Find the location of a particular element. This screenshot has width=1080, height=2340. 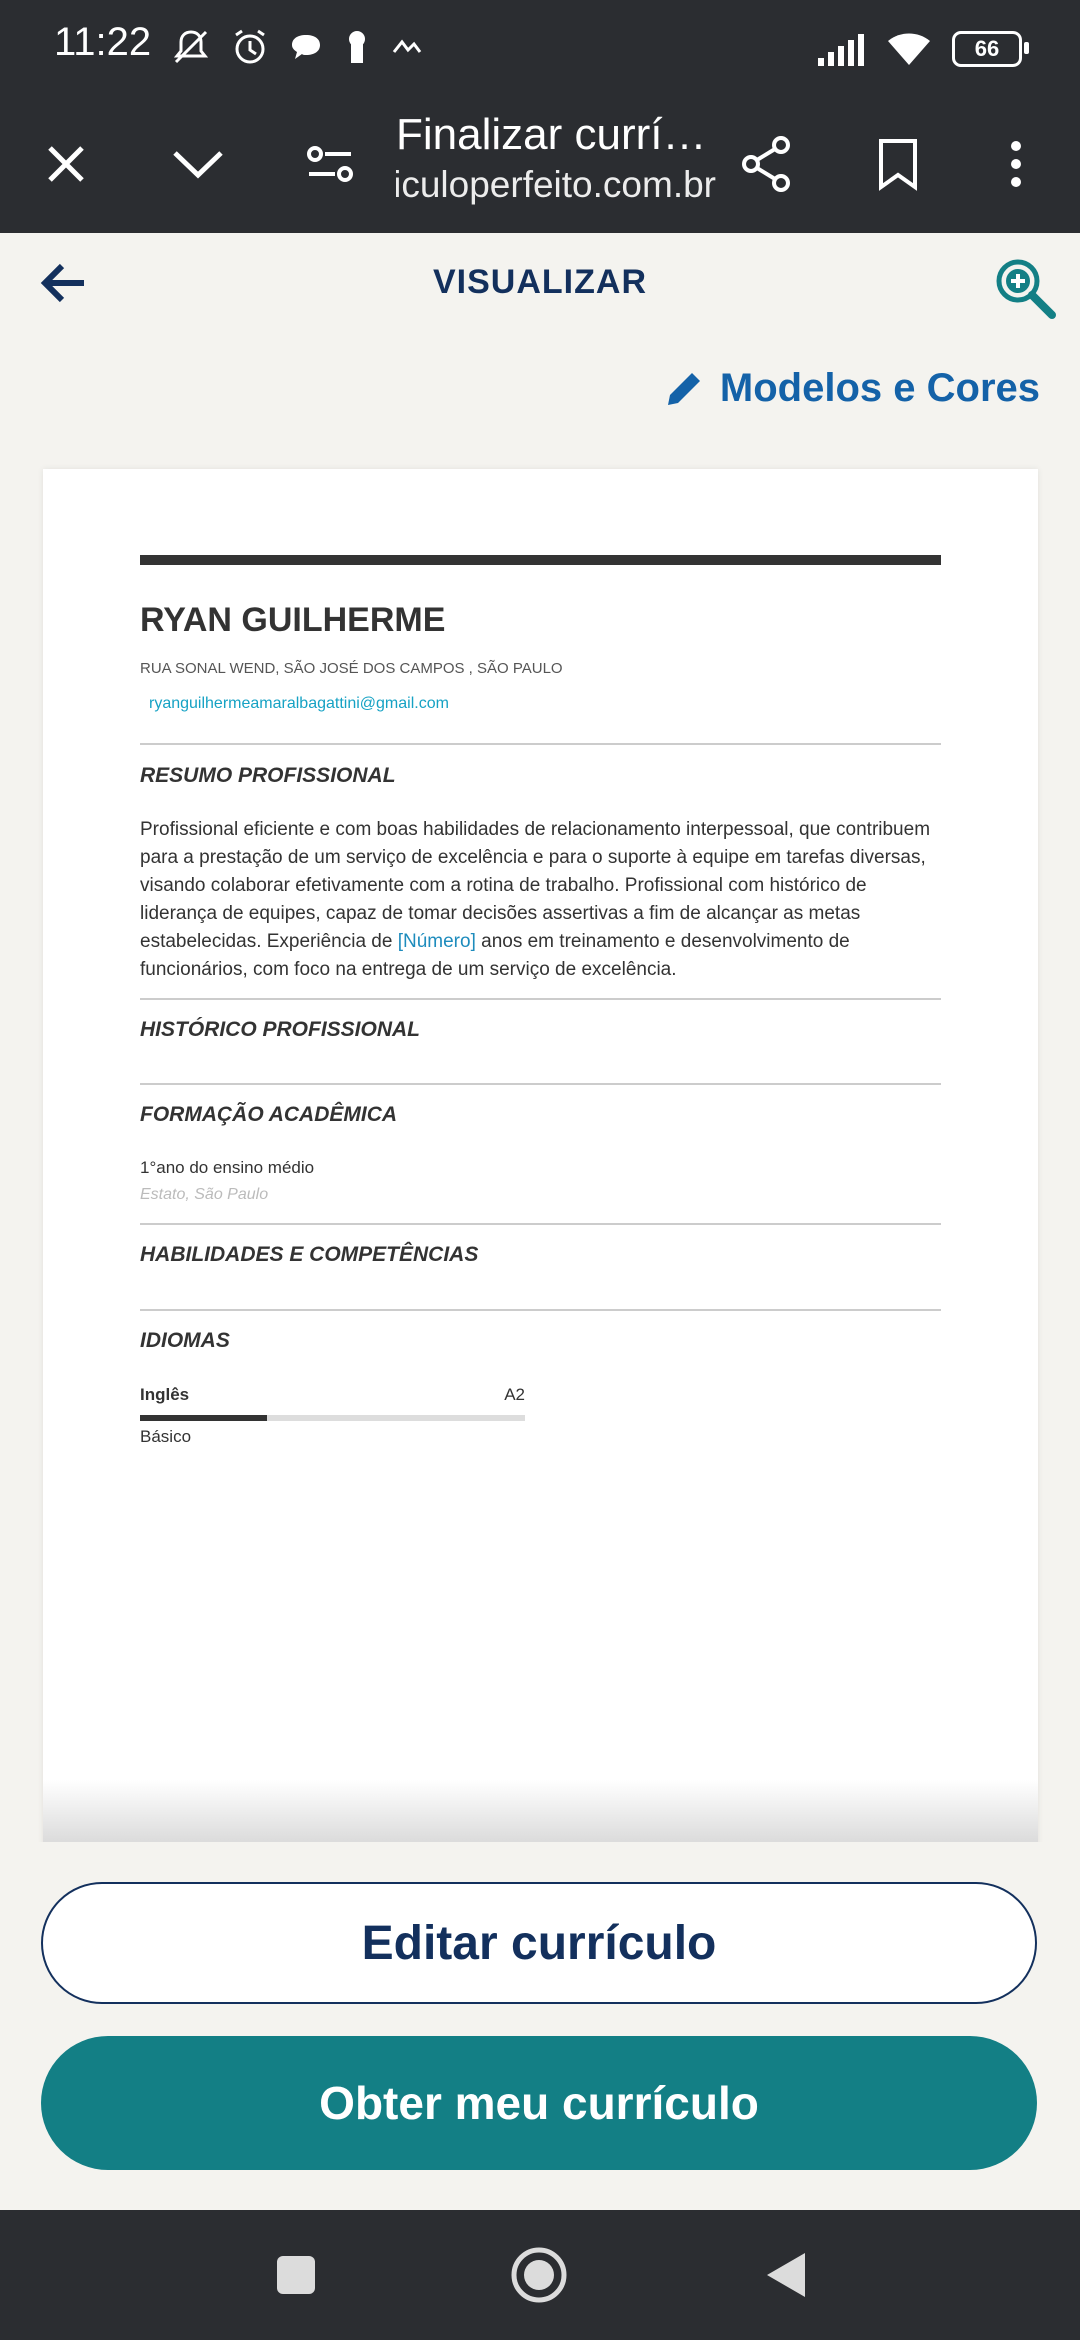

chevron-down-icon is located at coordinates (198, 165).